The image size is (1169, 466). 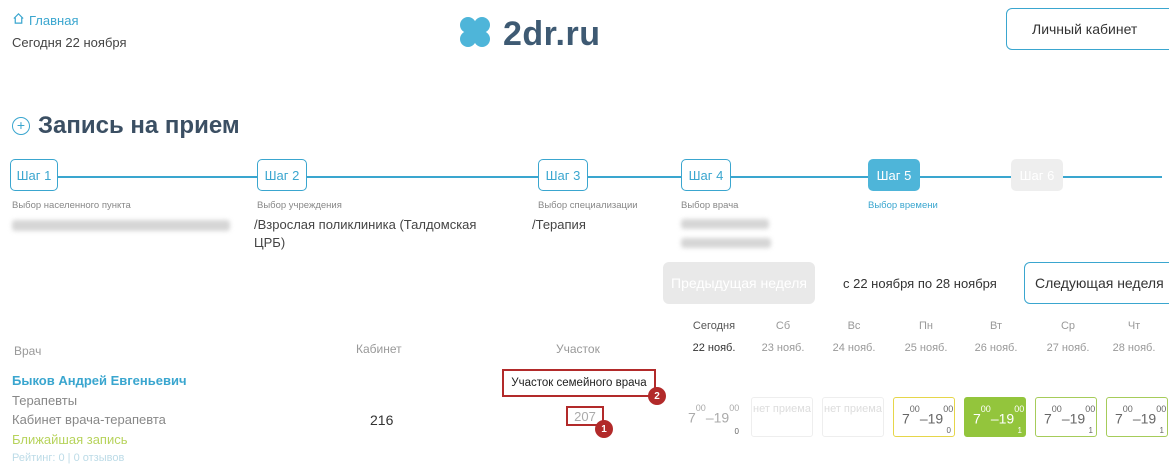 What do you see at coordinates (552, 34) in the screenshot?
I see `logo-text: 2dr.ru` at bounding box center [552, 34].